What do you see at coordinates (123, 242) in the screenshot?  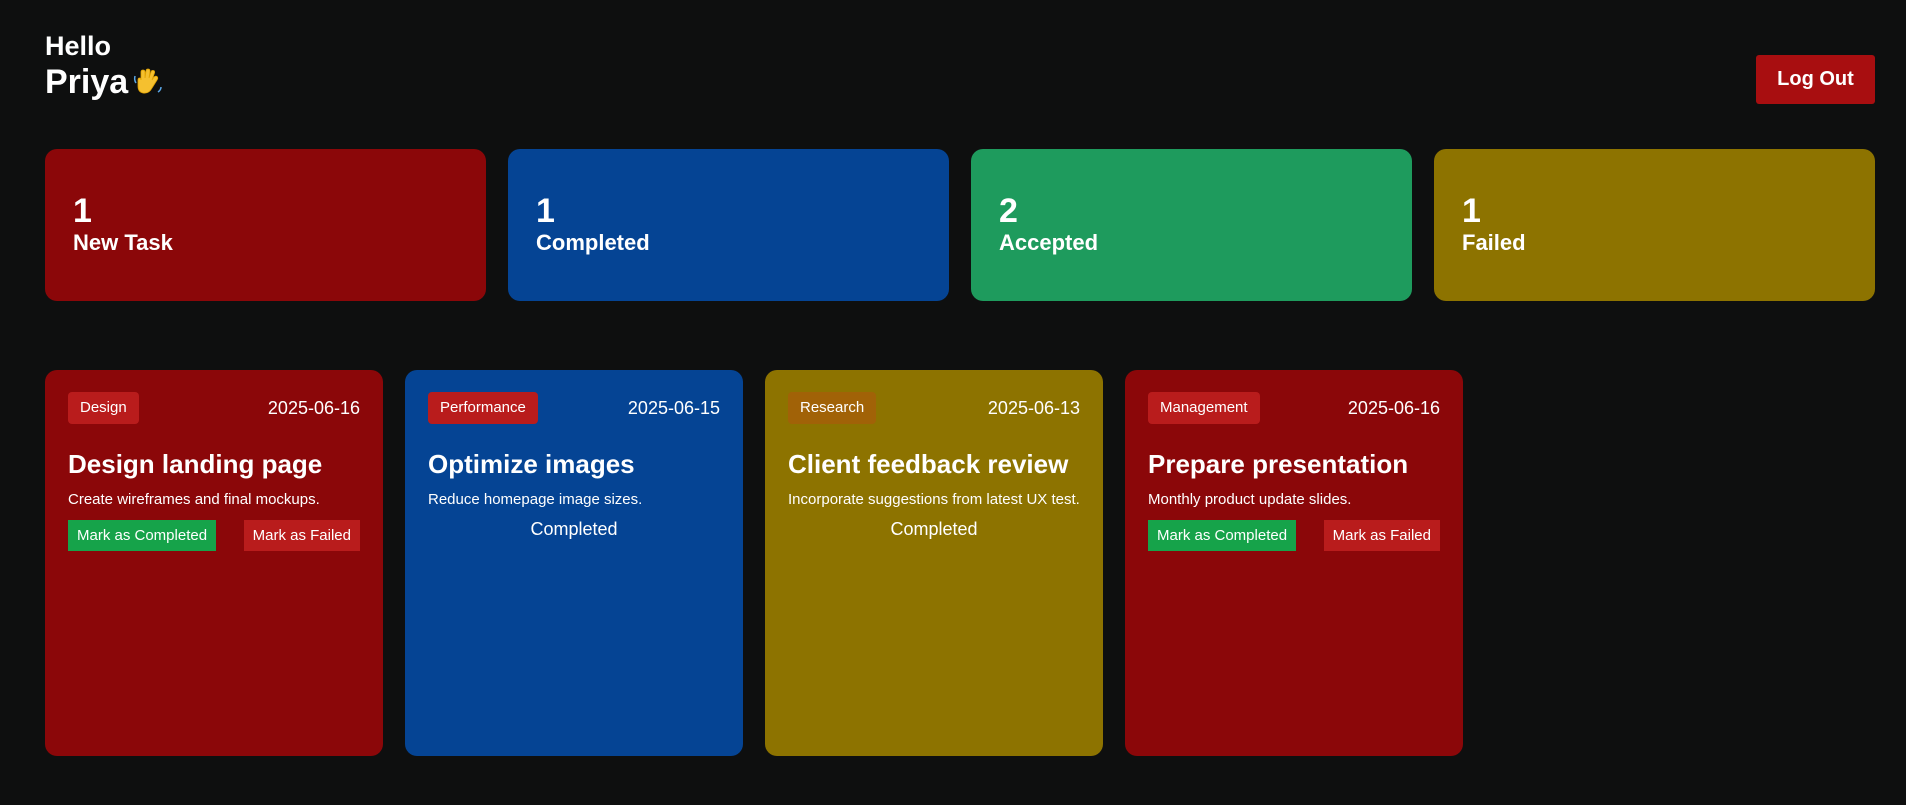 I see `stat-label: New Task` at bounding box center [123, 242].